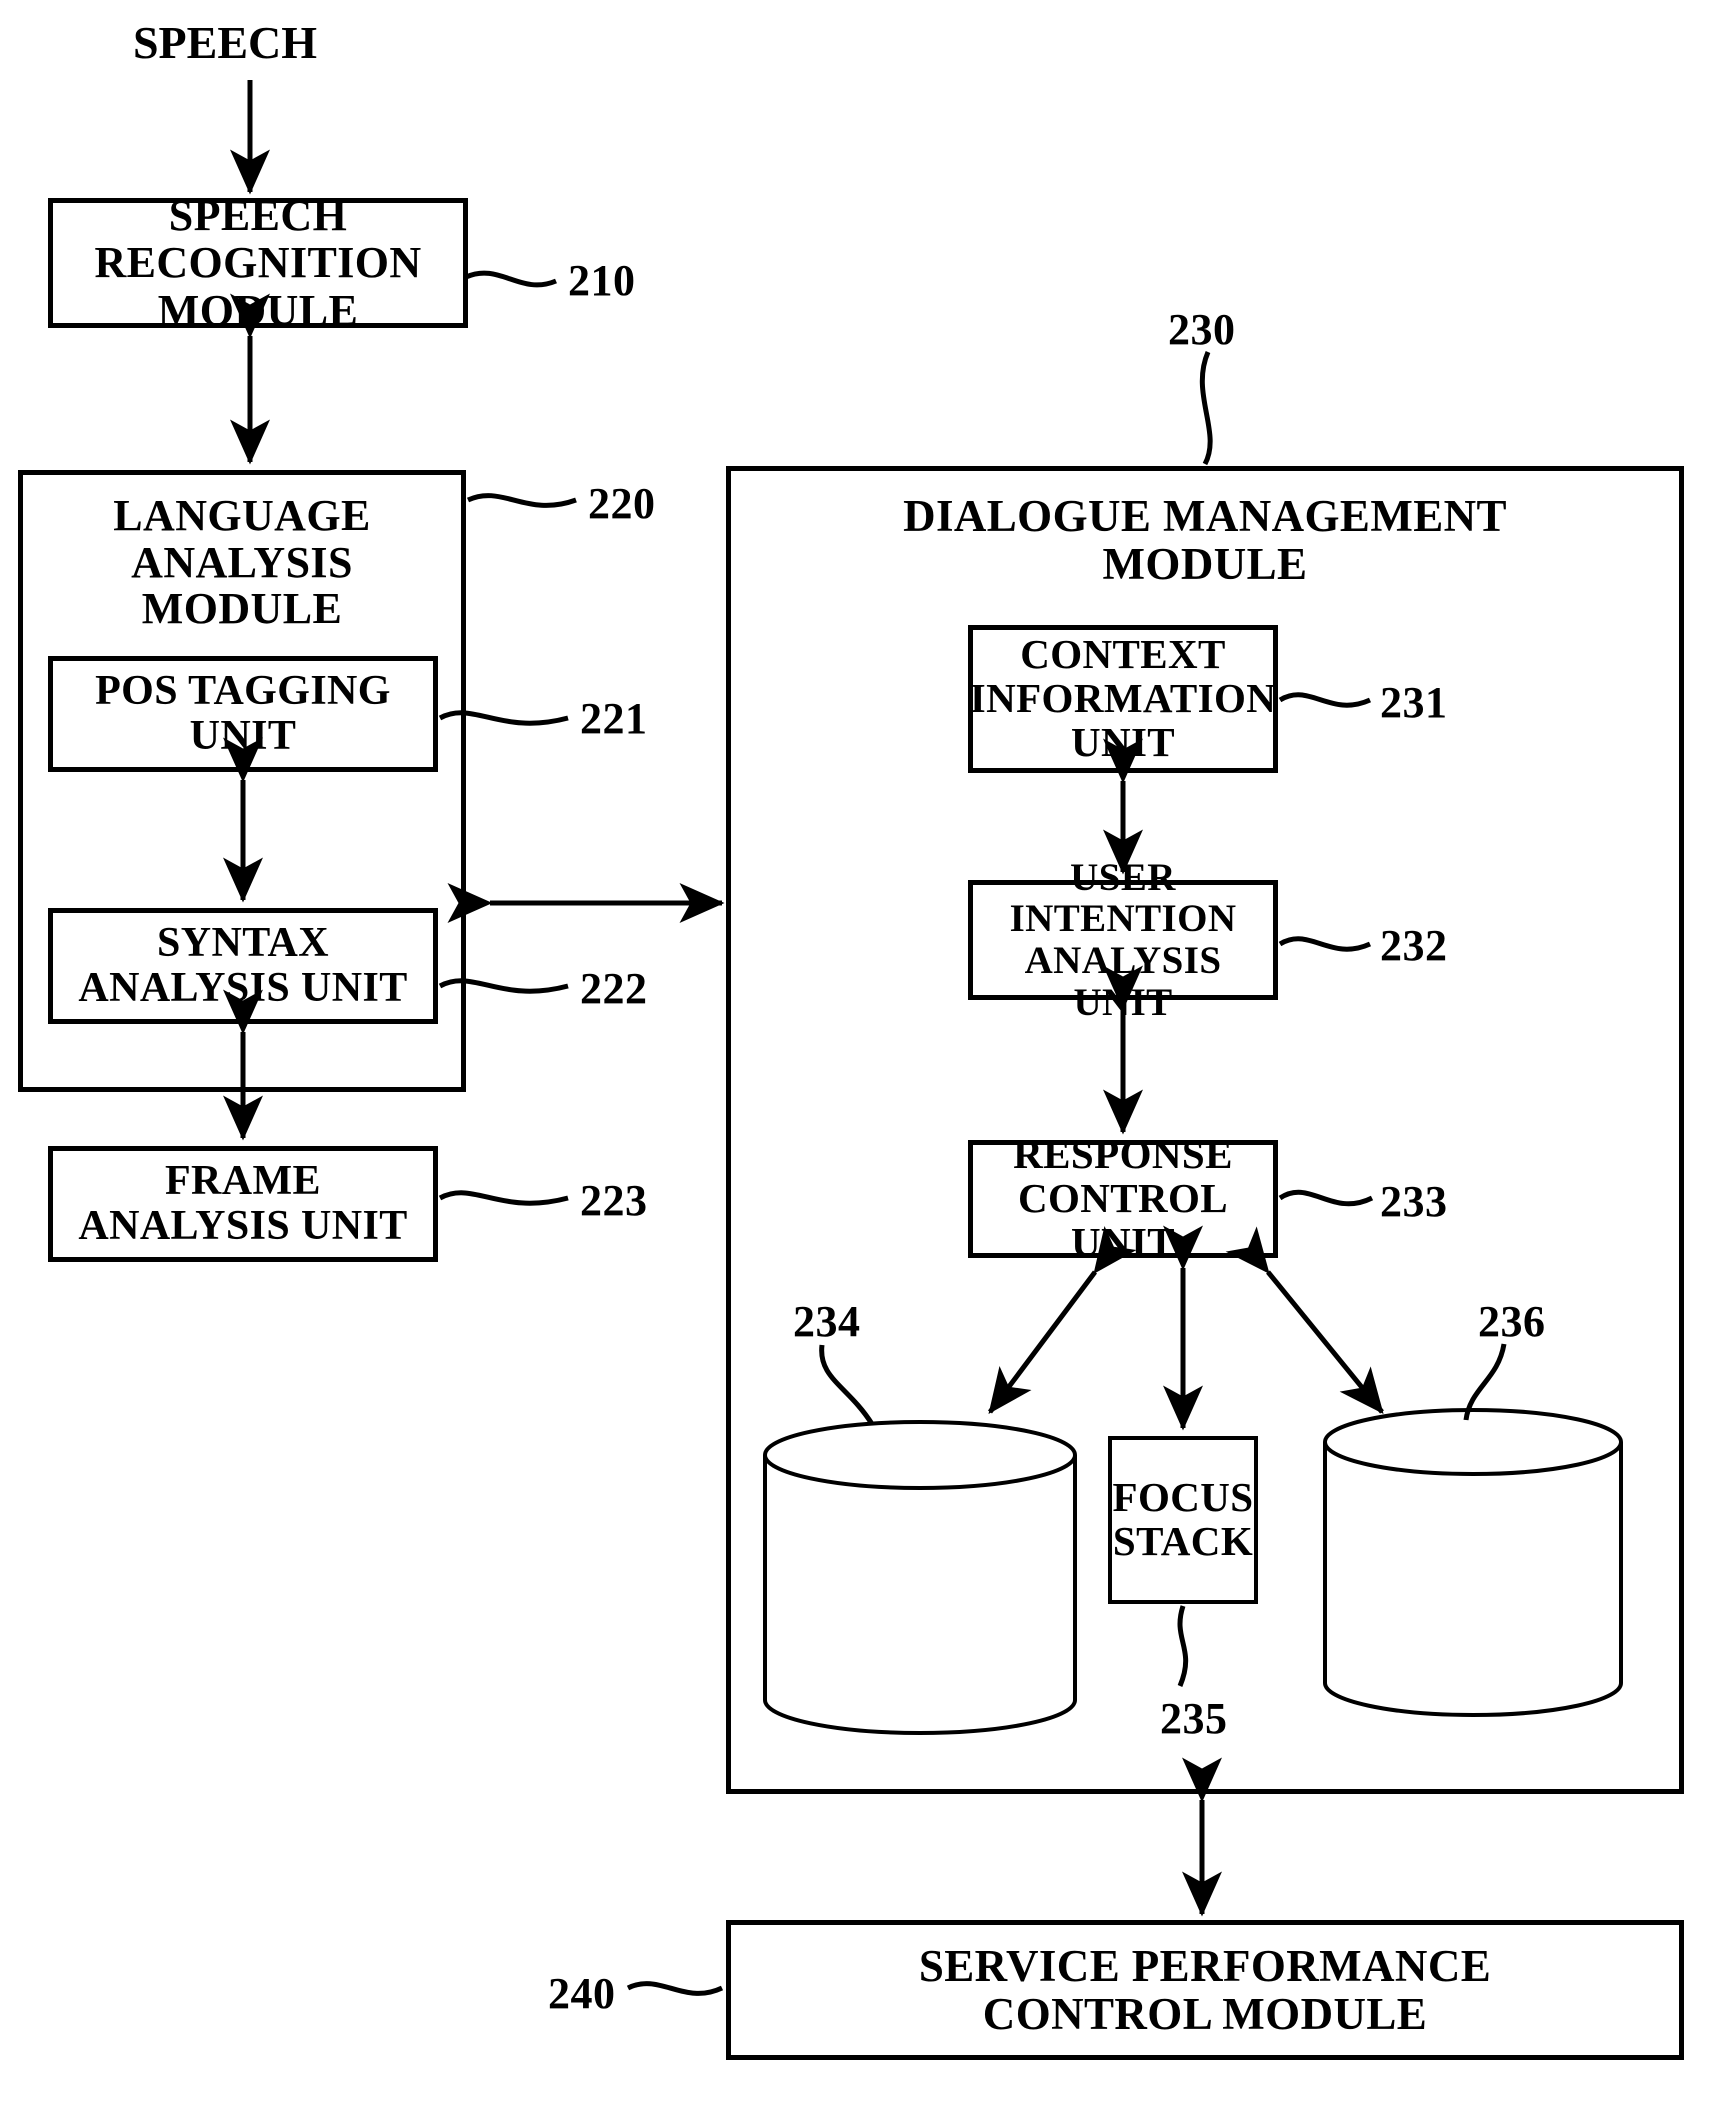 The image size is (1730, 2107). I want to click on ref-230: 230, so click(1202, 329).